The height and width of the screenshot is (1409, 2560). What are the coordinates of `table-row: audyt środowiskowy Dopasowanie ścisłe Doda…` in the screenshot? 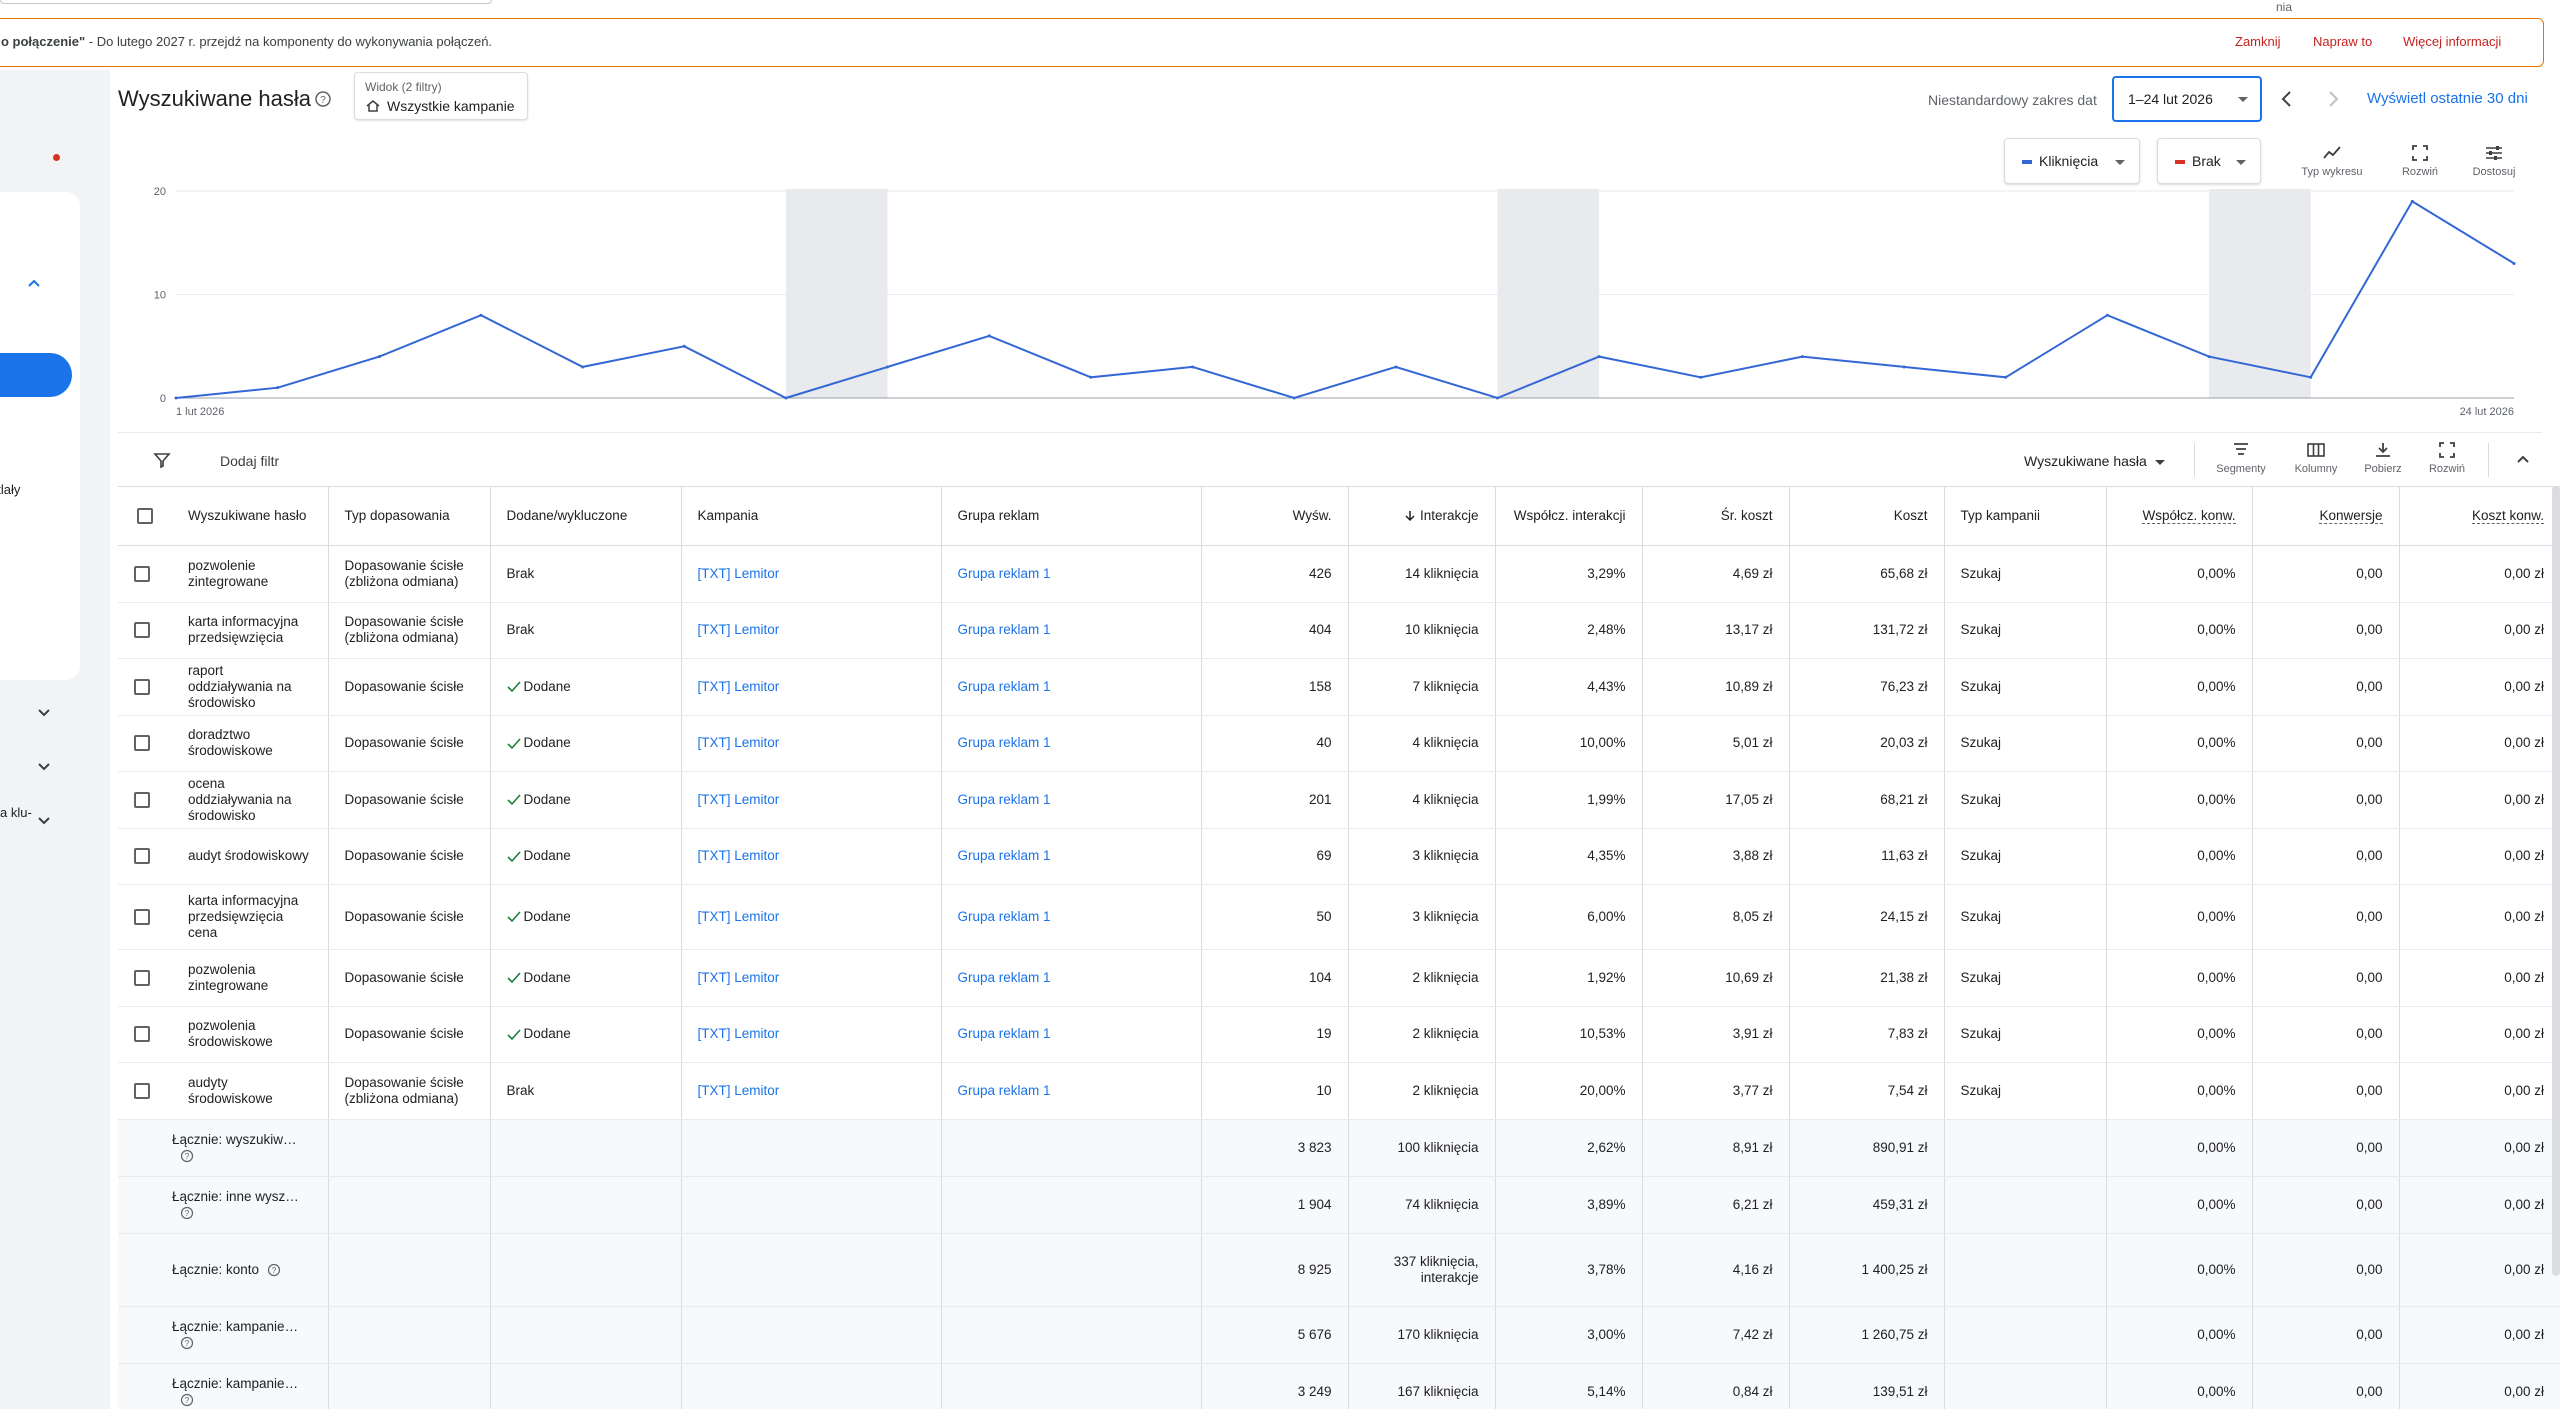 It's located at (1339, 856).